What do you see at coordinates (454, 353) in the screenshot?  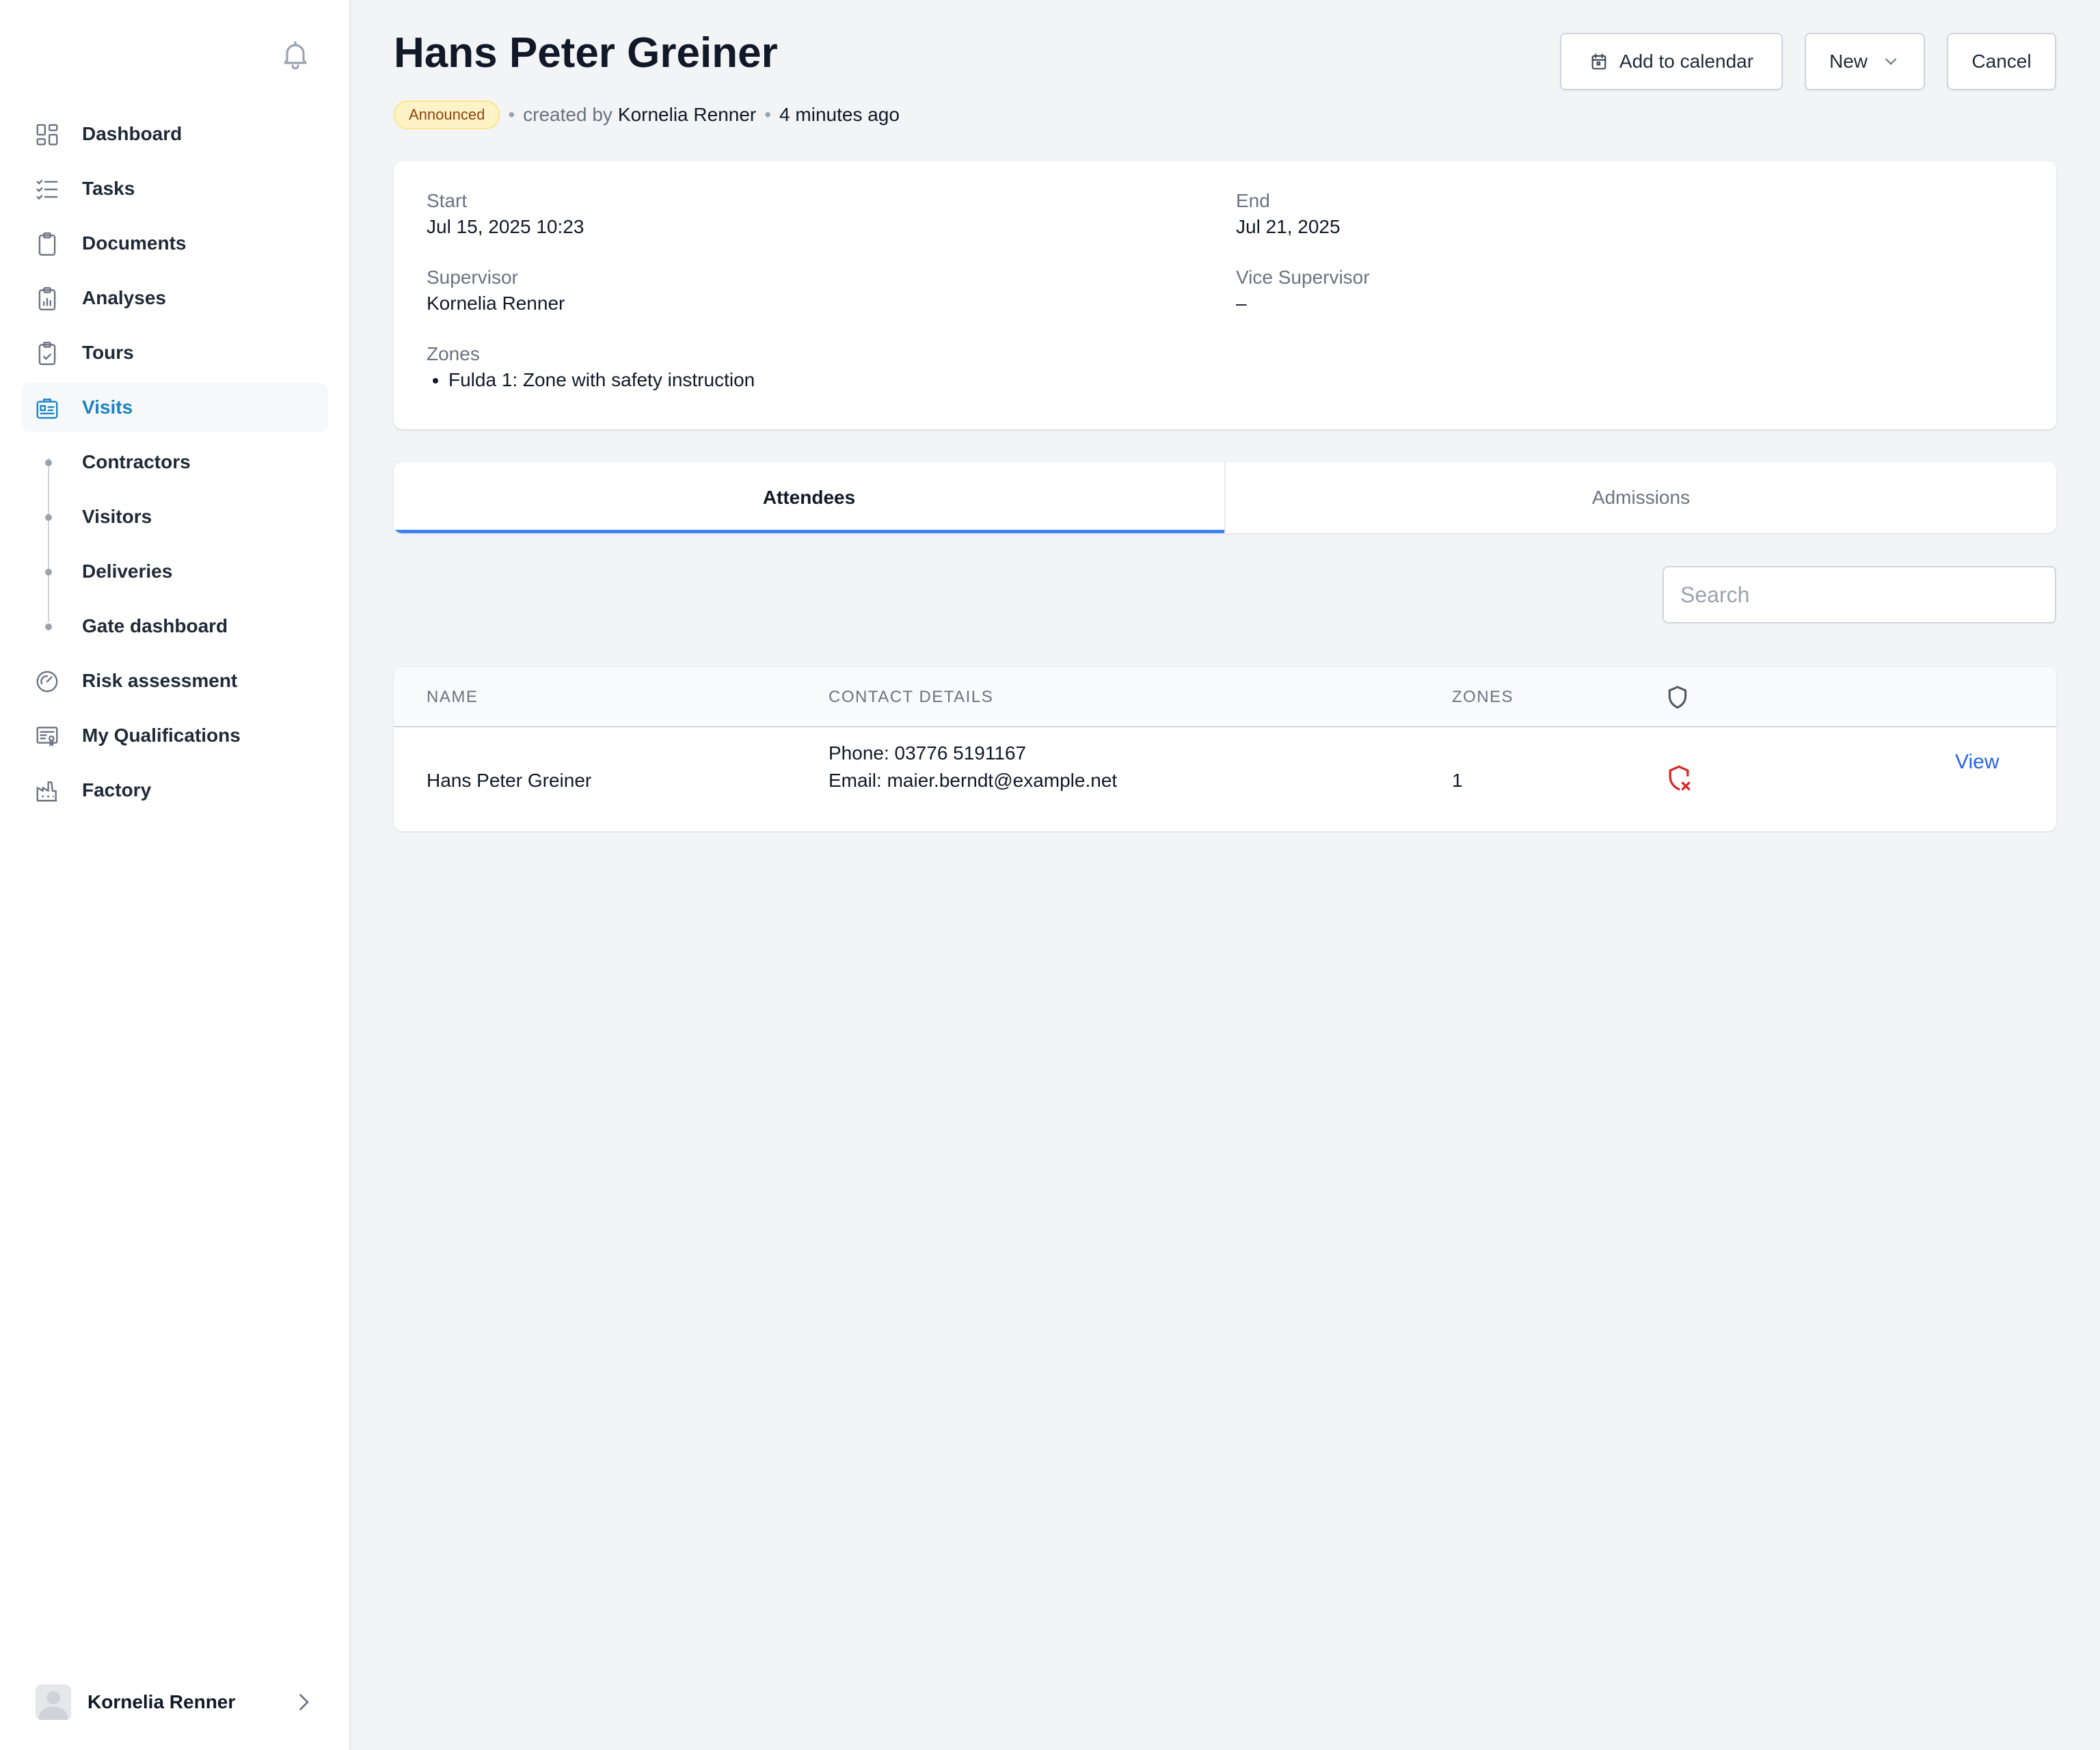 I see `zones-label: Zones` at bounding box center [454, 353].